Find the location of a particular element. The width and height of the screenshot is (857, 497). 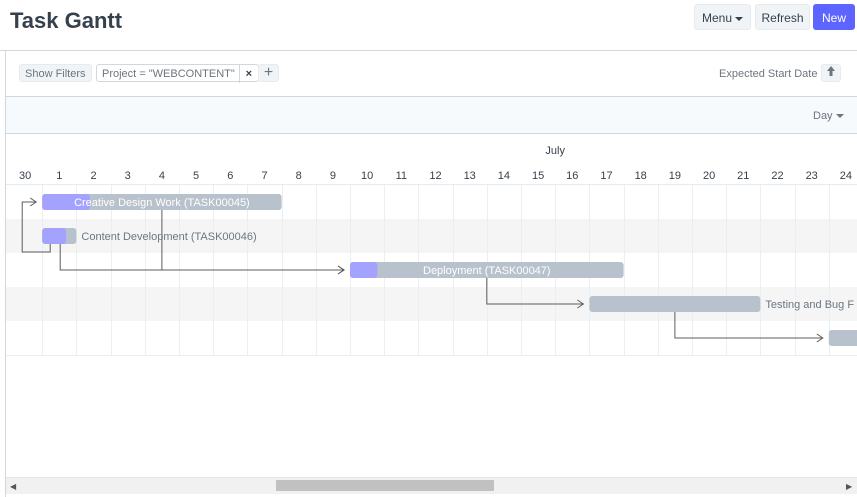

day-label: 12 is located at coordinates (435, 176).